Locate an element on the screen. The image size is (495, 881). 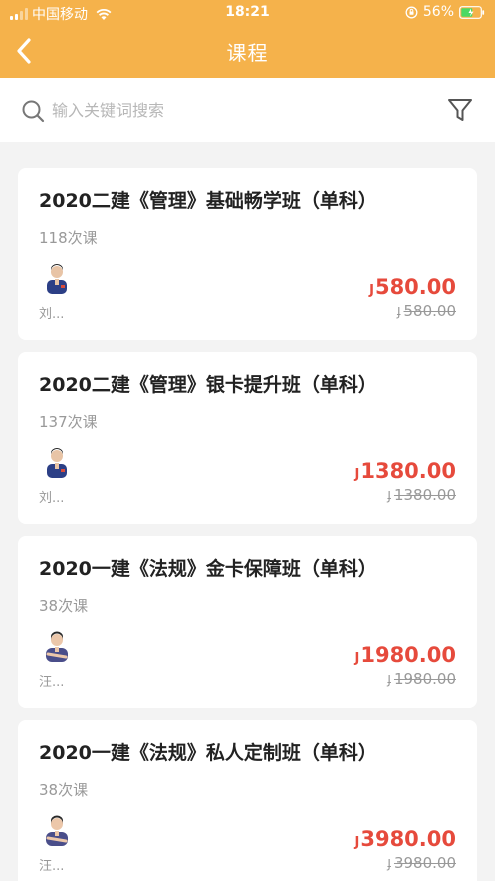
price: J580.00 is located at coordinates (412, 287).